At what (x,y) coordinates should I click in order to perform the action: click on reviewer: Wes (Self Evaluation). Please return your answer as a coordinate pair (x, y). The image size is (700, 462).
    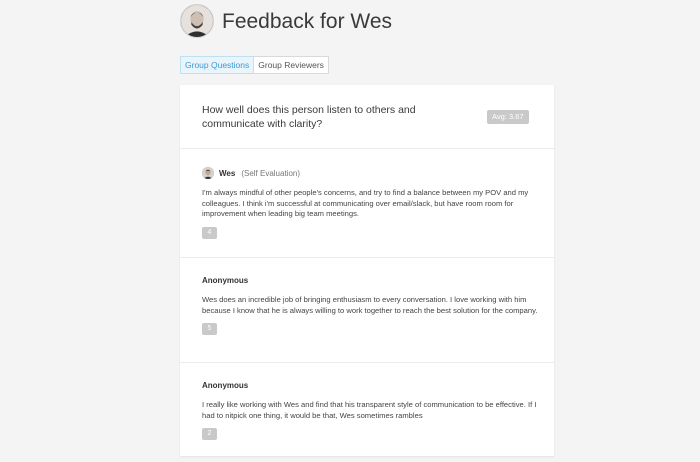
    Looking at the image, I should click on (370, 173).